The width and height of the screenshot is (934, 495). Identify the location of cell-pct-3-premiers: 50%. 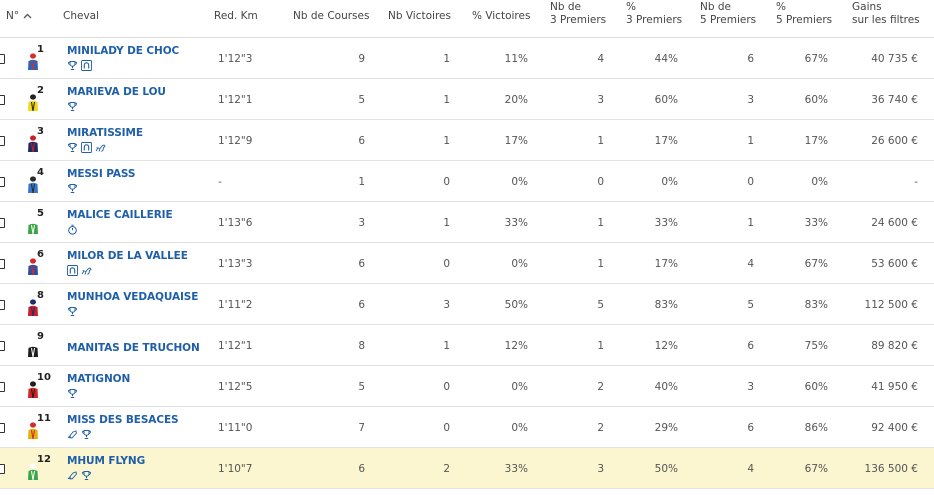
(666, 469).